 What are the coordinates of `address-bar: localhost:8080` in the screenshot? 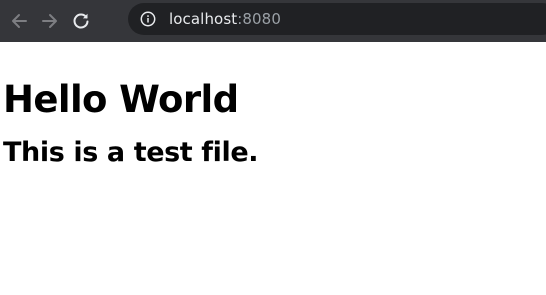 It's located at (337, 19).